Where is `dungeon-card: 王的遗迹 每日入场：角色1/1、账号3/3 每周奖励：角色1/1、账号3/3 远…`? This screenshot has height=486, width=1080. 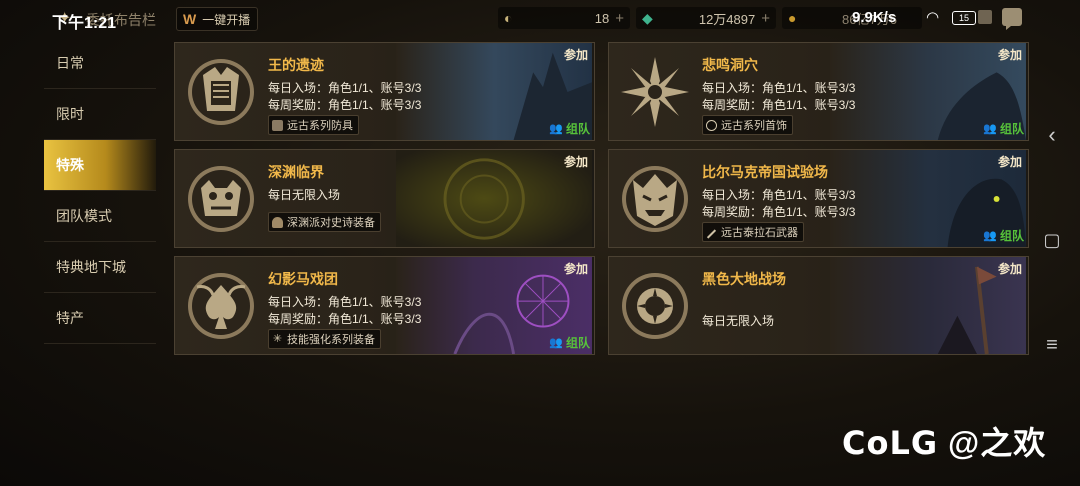
dungeon-card: 王的遗迹 每日入场：角色1/1、账号3/3 每周奖励：角色1/1、账号3/3 远… is located at coordinates (384, 91).